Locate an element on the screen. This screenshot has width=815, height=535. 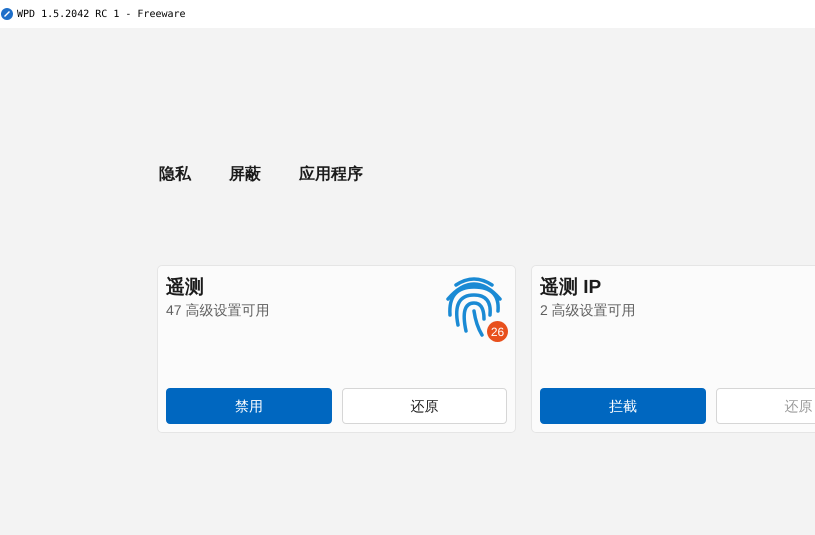
count-badge: 26 is located at coordinates (497, 331).